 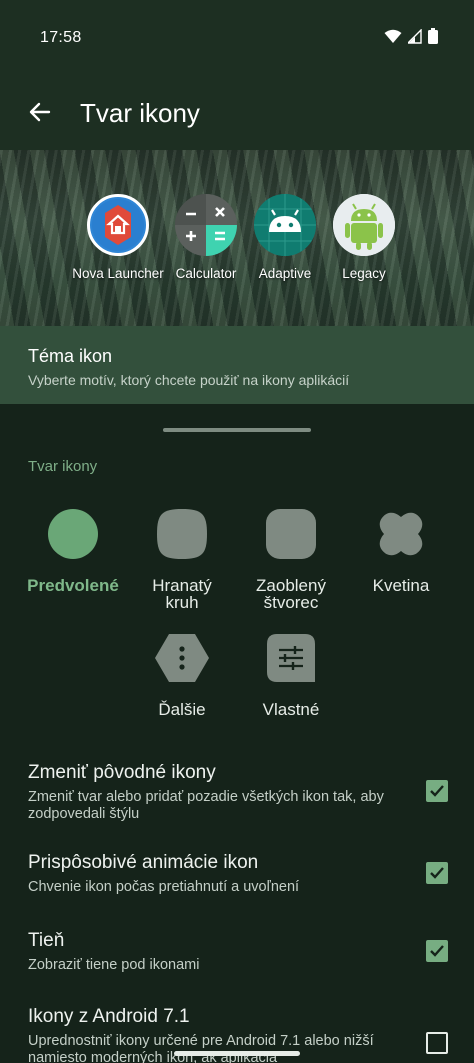 What do you see at coordinates (237, 956) in the screenshot?
I see `setting-shadow: Tieň Zobraziť tiene pod ikonami` at bounding box center [237, 956].